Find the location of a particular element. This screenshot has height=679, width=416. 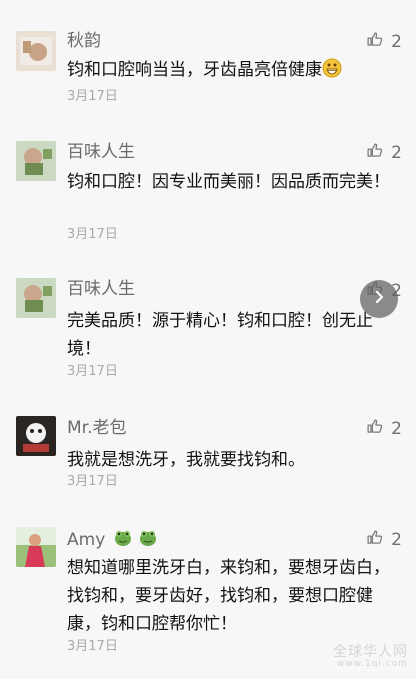

comment-text: 钧和口腔！因专业而美丽！因品质而完美！ is located at coordinates (228, 182).